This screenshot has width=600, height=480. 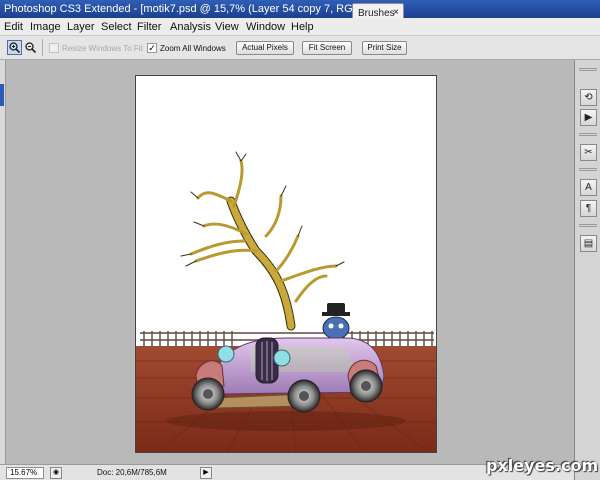 I want to click on layer-comps-icon: ▤, so click(x=588, y=243).